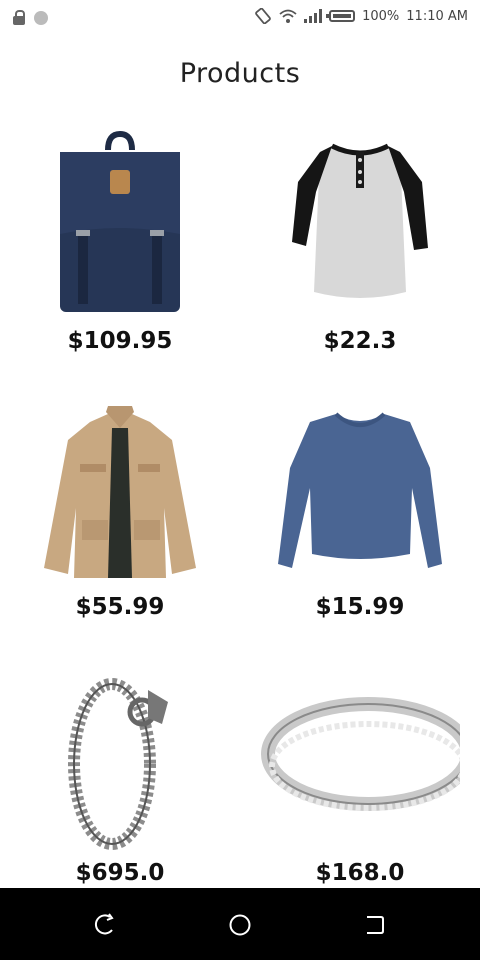 This screenshot has width=480, height=960. I want to click on page-title: Products, so click(240, 73).